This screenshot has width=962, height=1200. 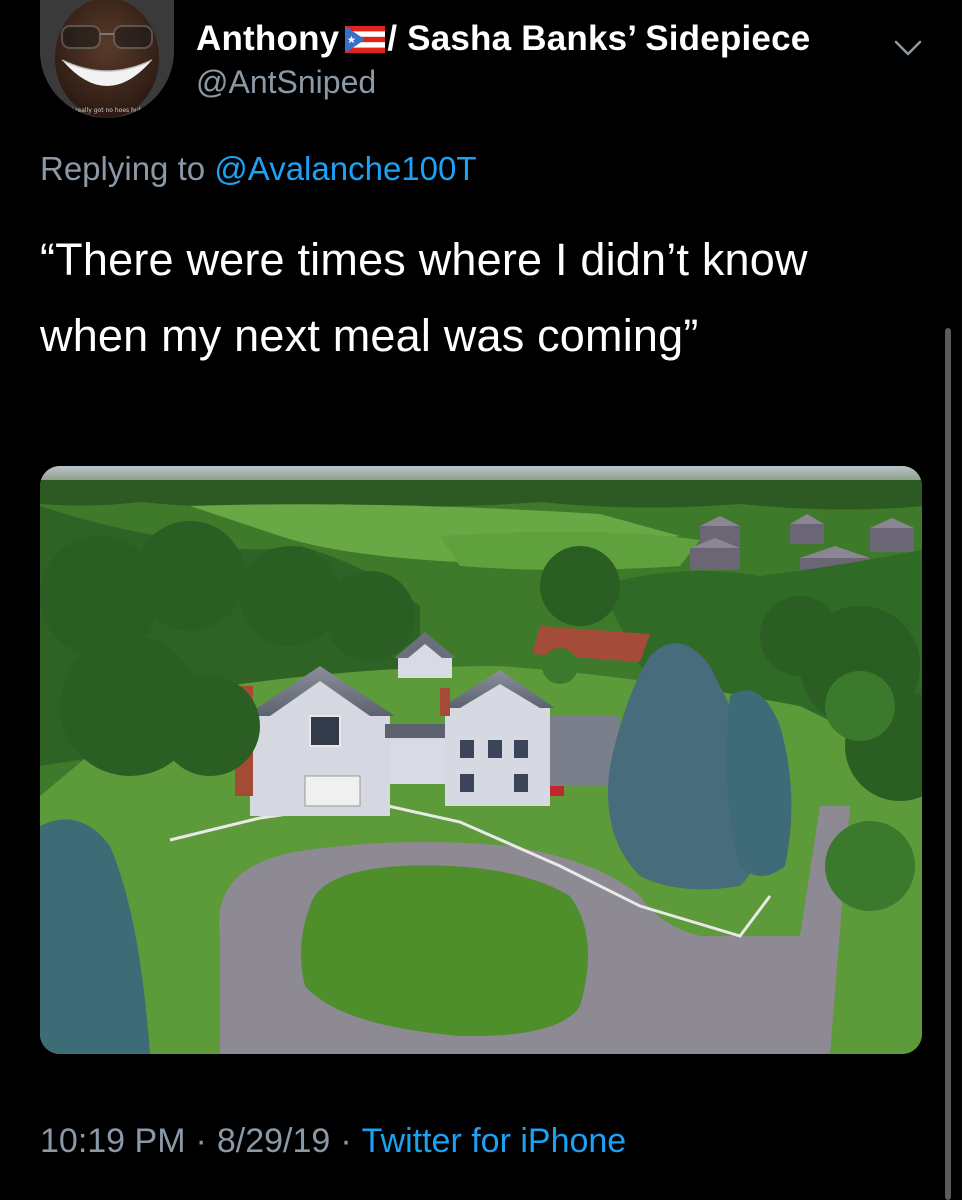 What do you see at coordinates (599, 38) in the screenshot?
I see `display-name-suffix: / Sasha Banks’ Sidepiece` at bounding box center [599, 38].